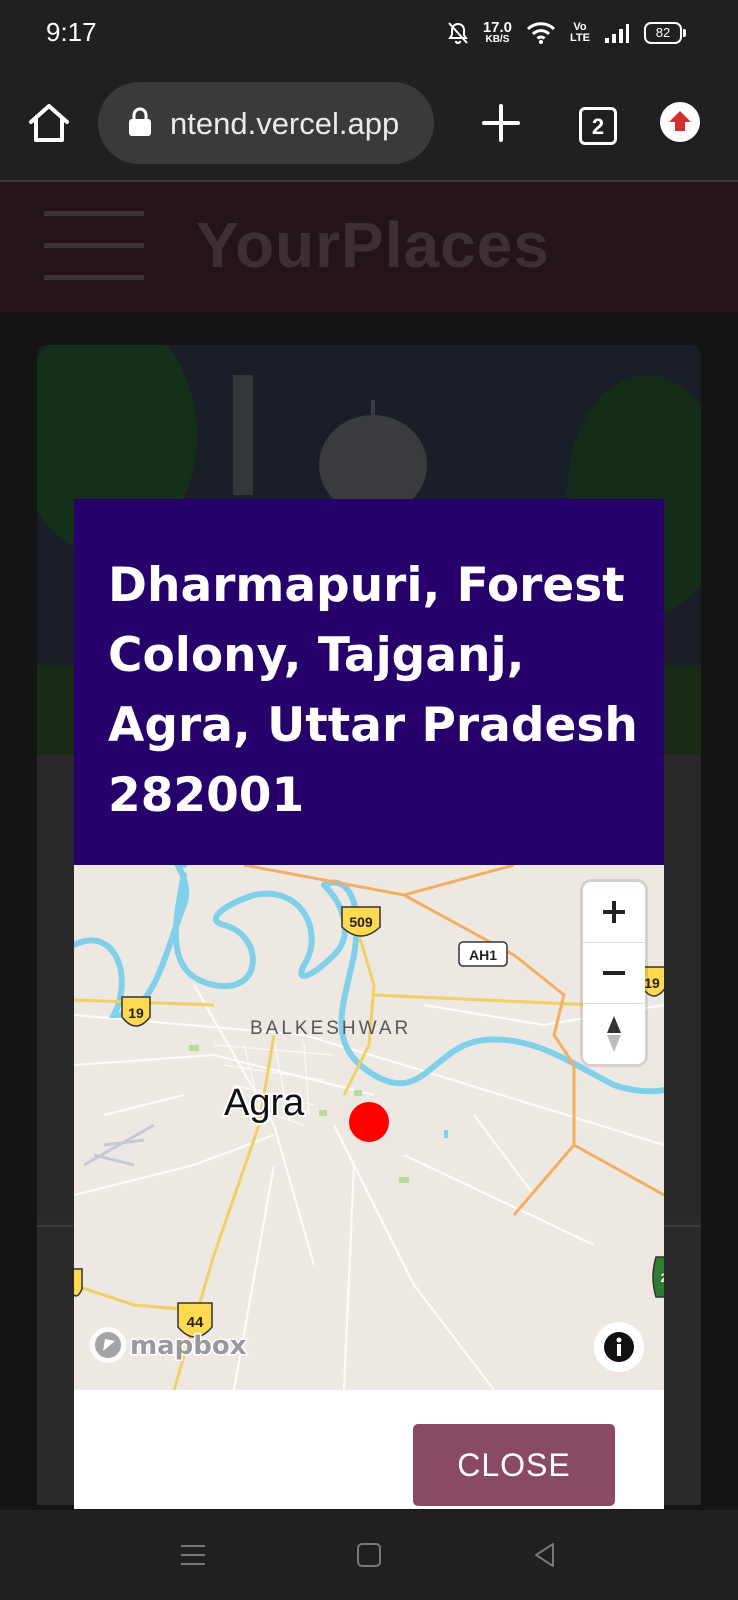 The image size is (738, 1600). I want to click on home-square-glyph, so click(369, 1555).